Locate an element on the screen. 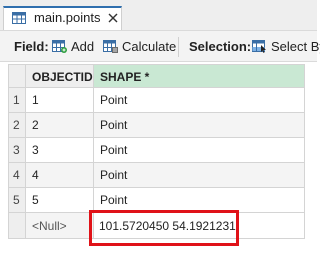 The height and width of the screenshot is (253, 320). table-icon is located at coordinates (19, 18).